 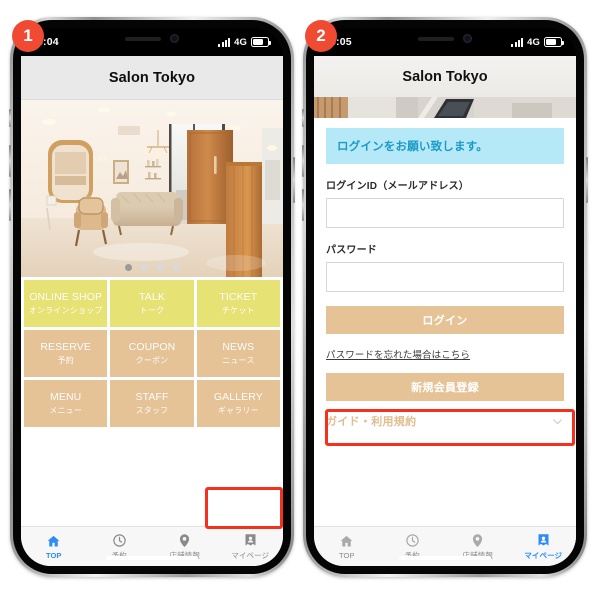 I want to click on salon-photo-crop, so click(x=445, y=107).